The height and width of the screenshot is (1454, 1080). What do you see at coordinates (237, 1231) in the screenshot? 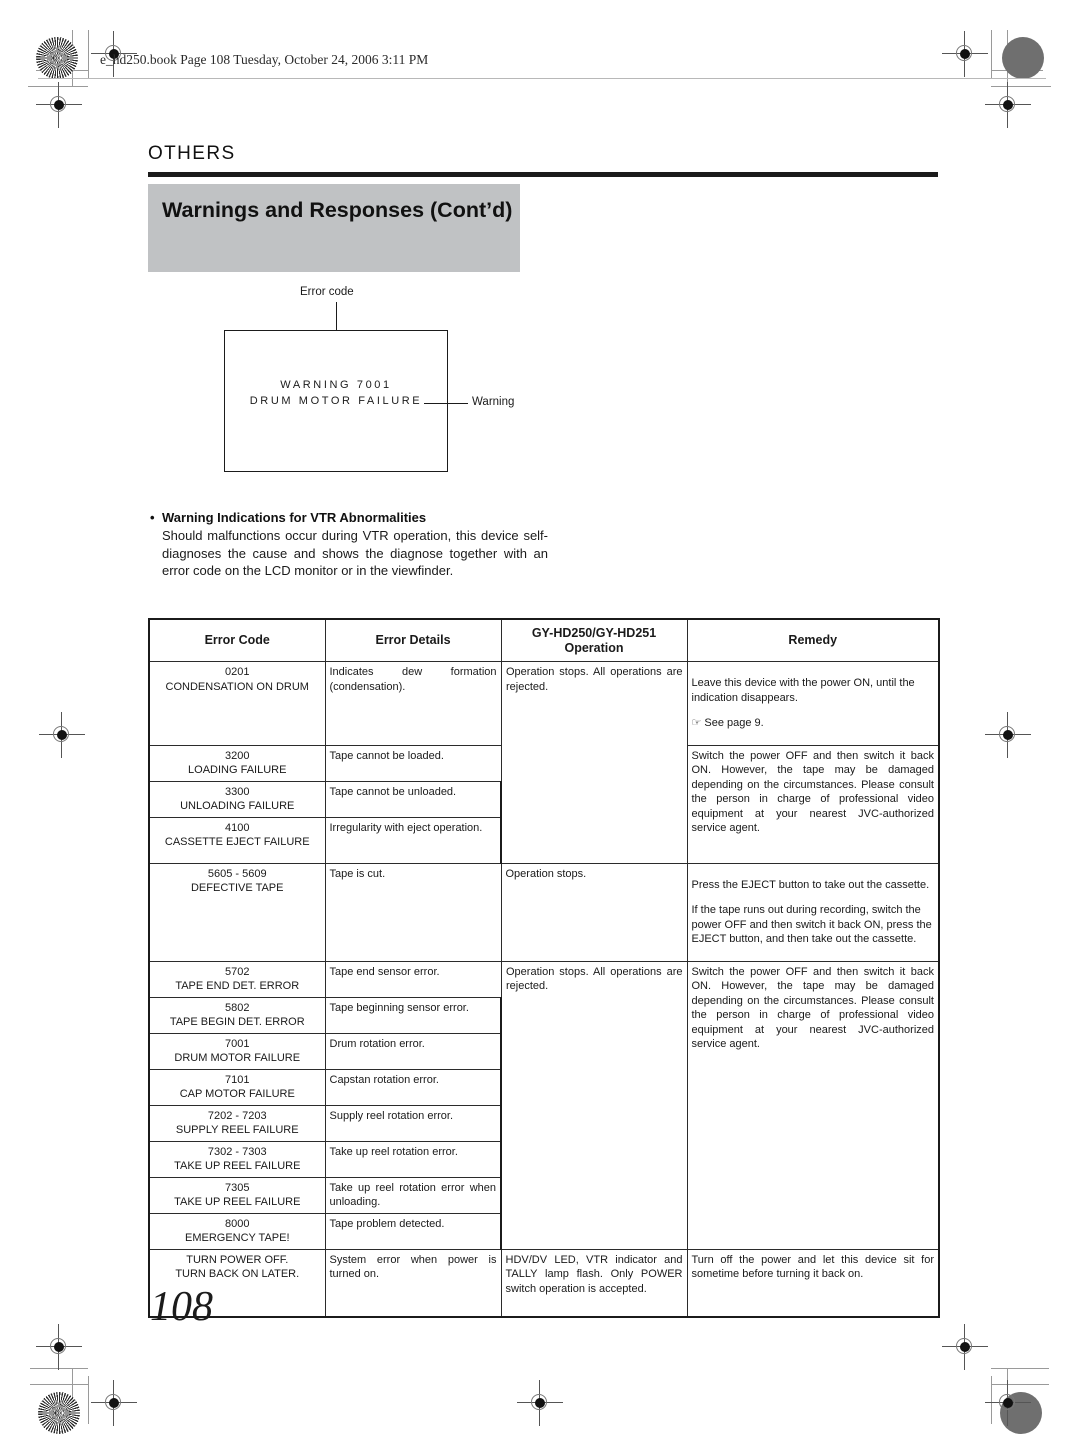
I see `cell-error-code: 8000 EMERGENCY TAPE!` at bounding box center [237, 1231].